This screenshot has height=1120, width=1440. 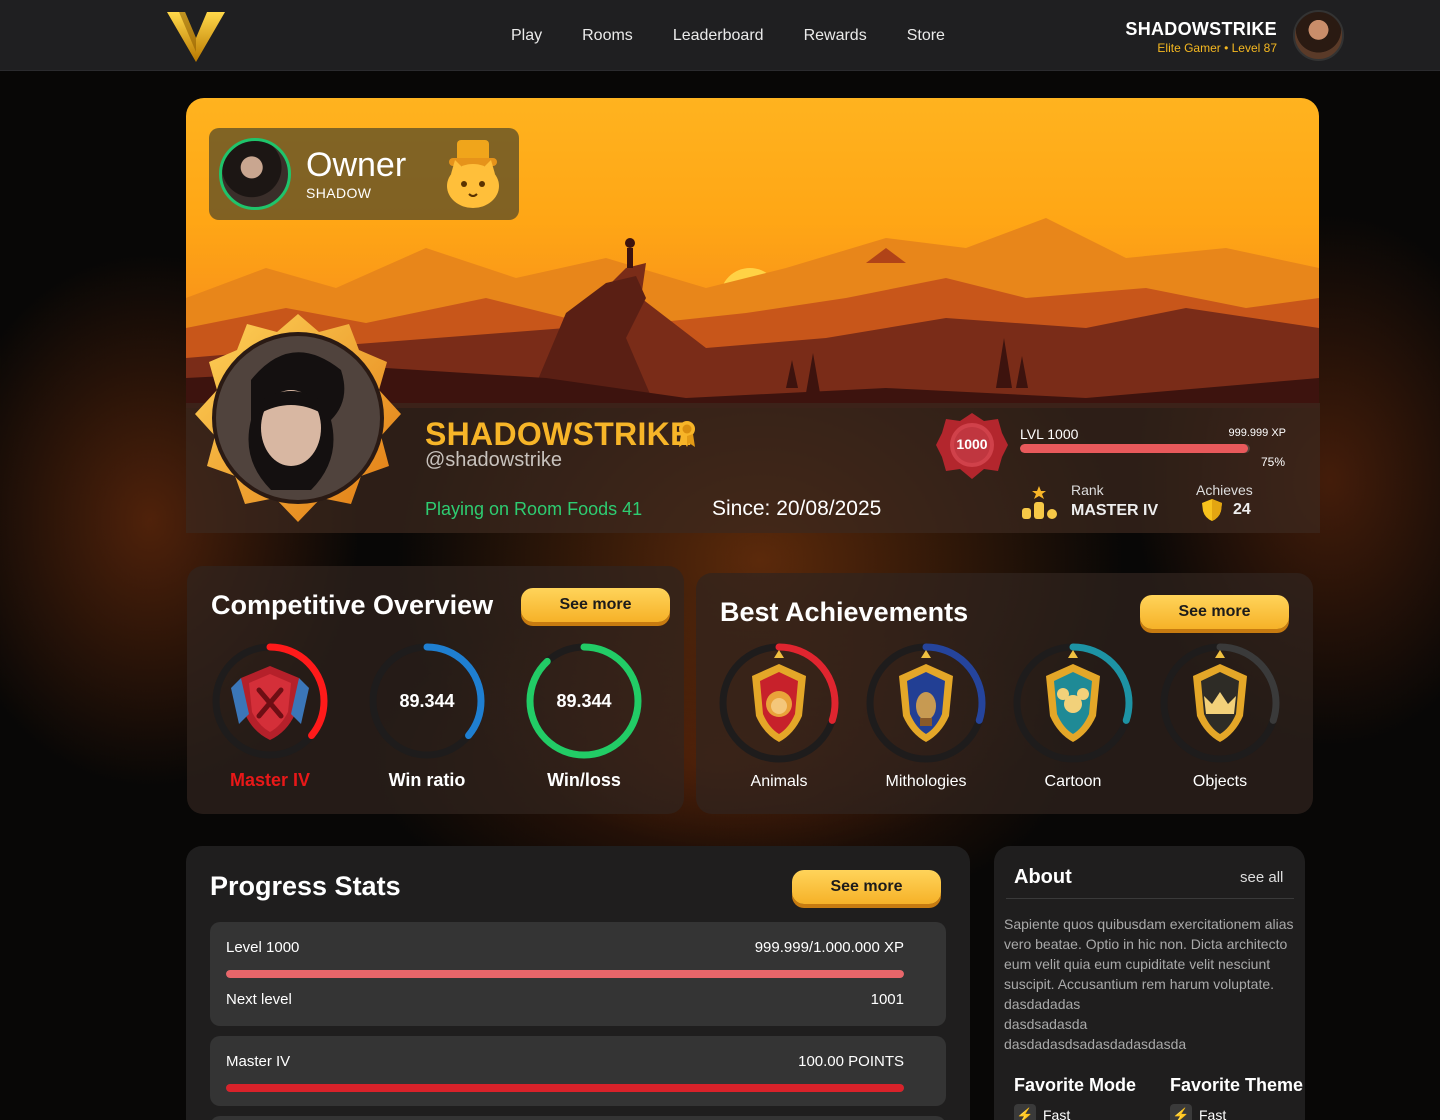 I want to click on level-label: LVL 1000, so click(x=1049, y=434).